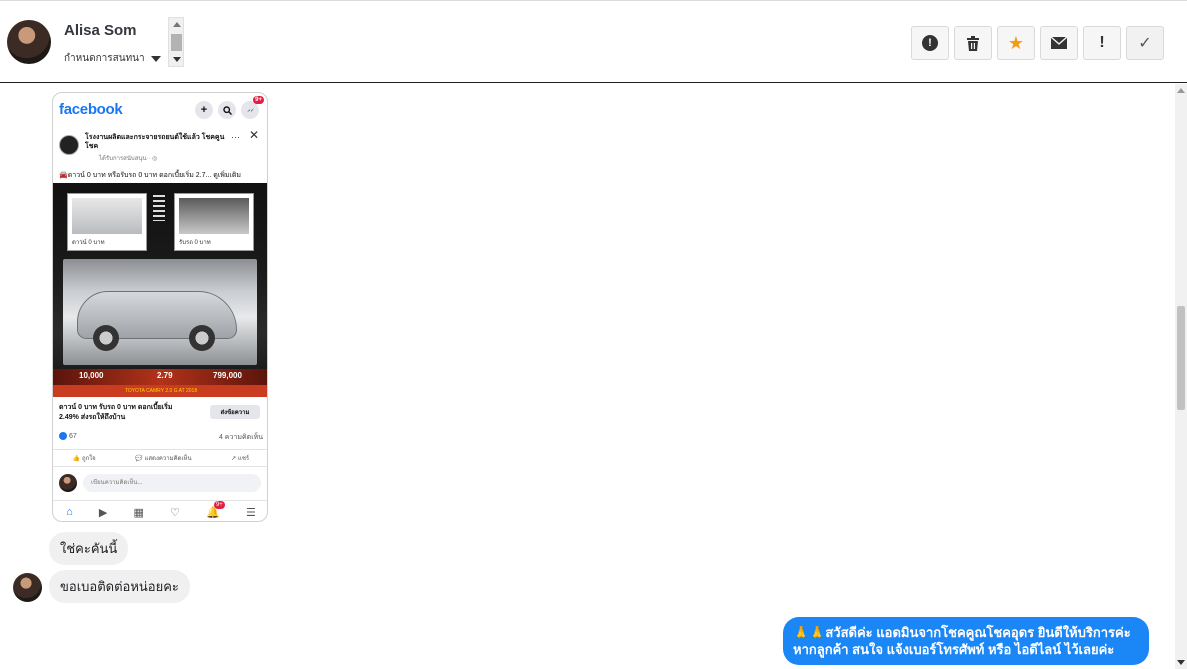 Image resolution: width=1187 pixels, height=669 pixels. I want to click on messenger-badge: 9+, so click(258, 100).